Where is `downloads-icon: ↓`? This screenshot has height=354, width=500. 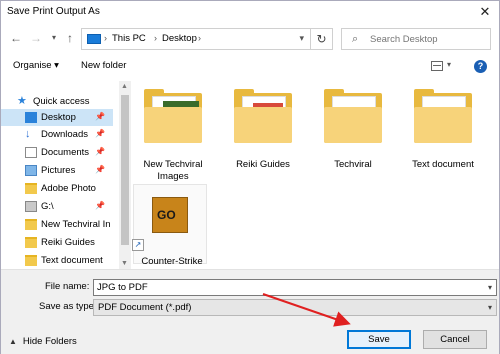
downloads-icon: ↓ is located at coordinates (28, 134).